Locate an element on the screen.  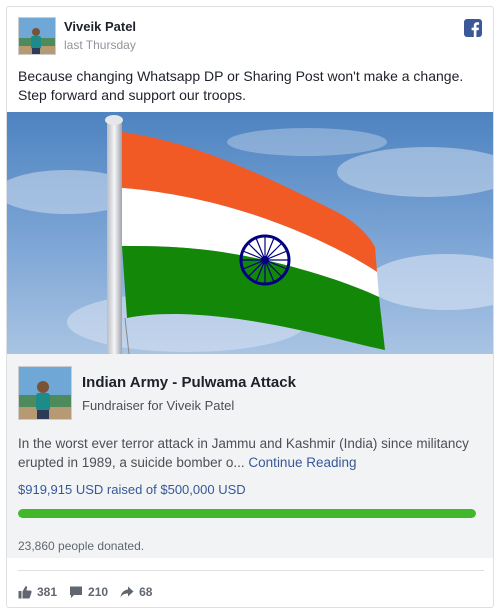
facebook-logo-icon is located at coordinates (473, 28).